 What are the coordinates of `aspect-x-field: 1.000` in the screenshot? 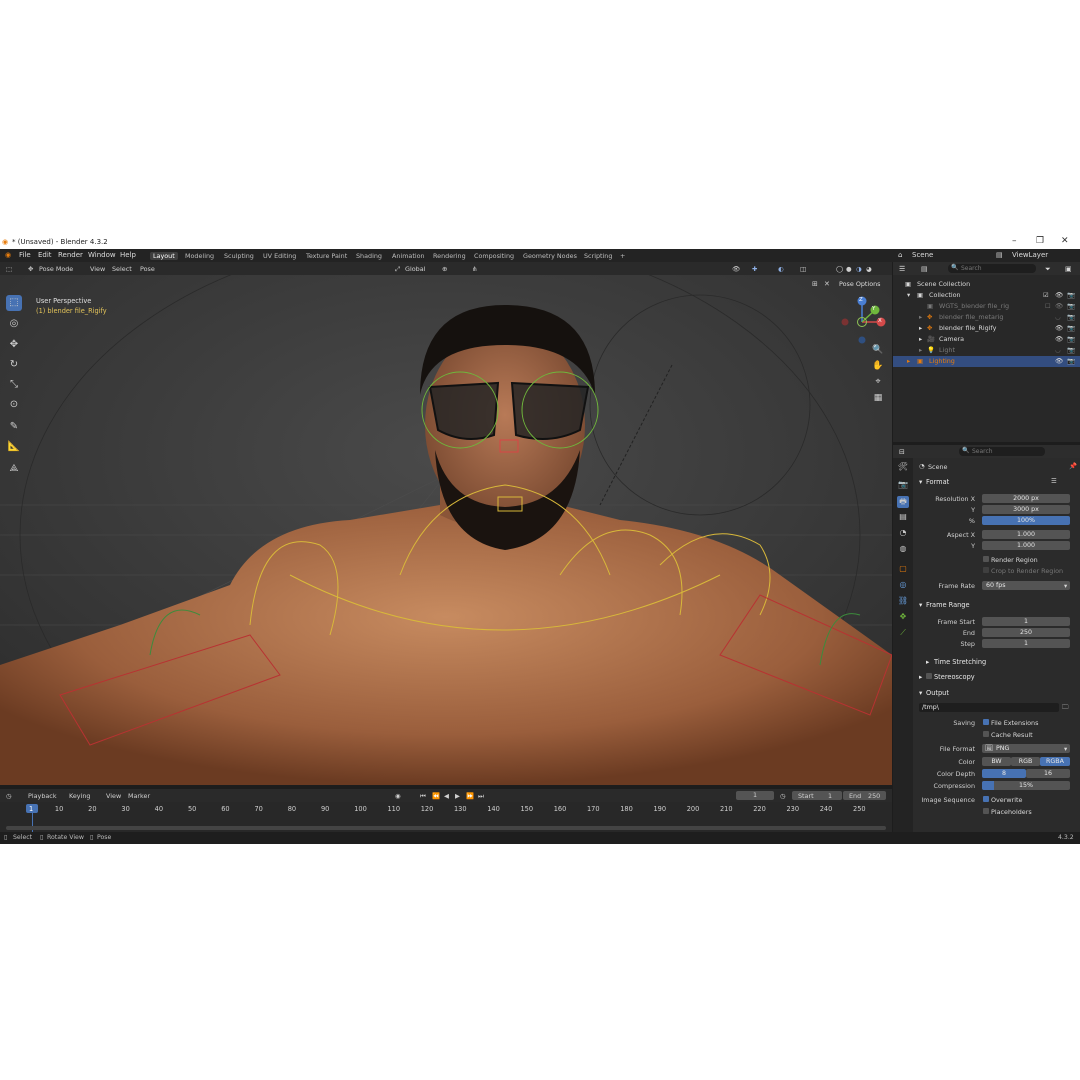 It's located at (1026, 534).